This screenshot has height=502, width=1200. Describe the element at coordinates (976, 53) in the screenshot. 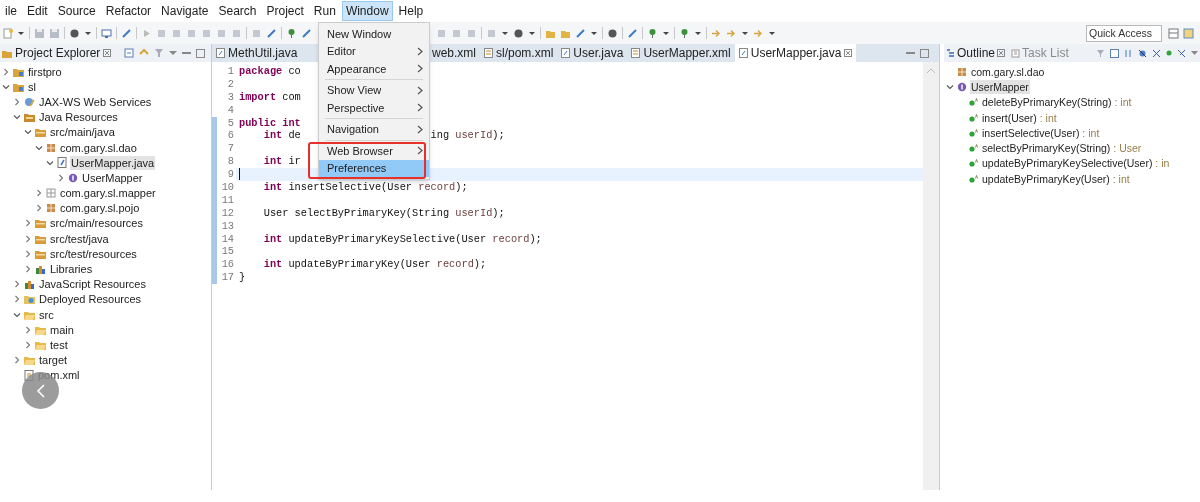

I see `view-tab: Outline` at that location.